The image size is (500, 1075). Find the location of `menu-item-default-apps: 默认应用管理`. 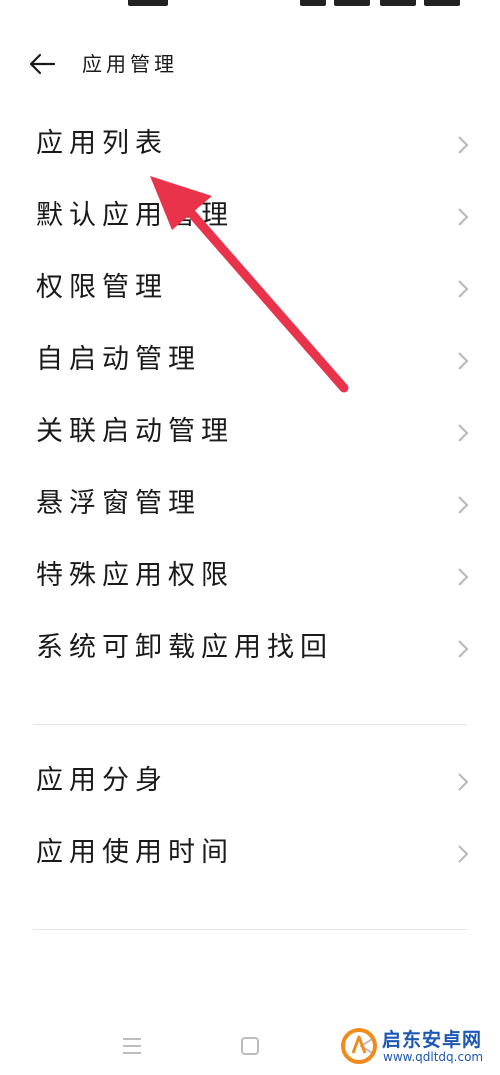

menu-item-default-apps: 默认应用管理 is located at coordinates (250, 216).